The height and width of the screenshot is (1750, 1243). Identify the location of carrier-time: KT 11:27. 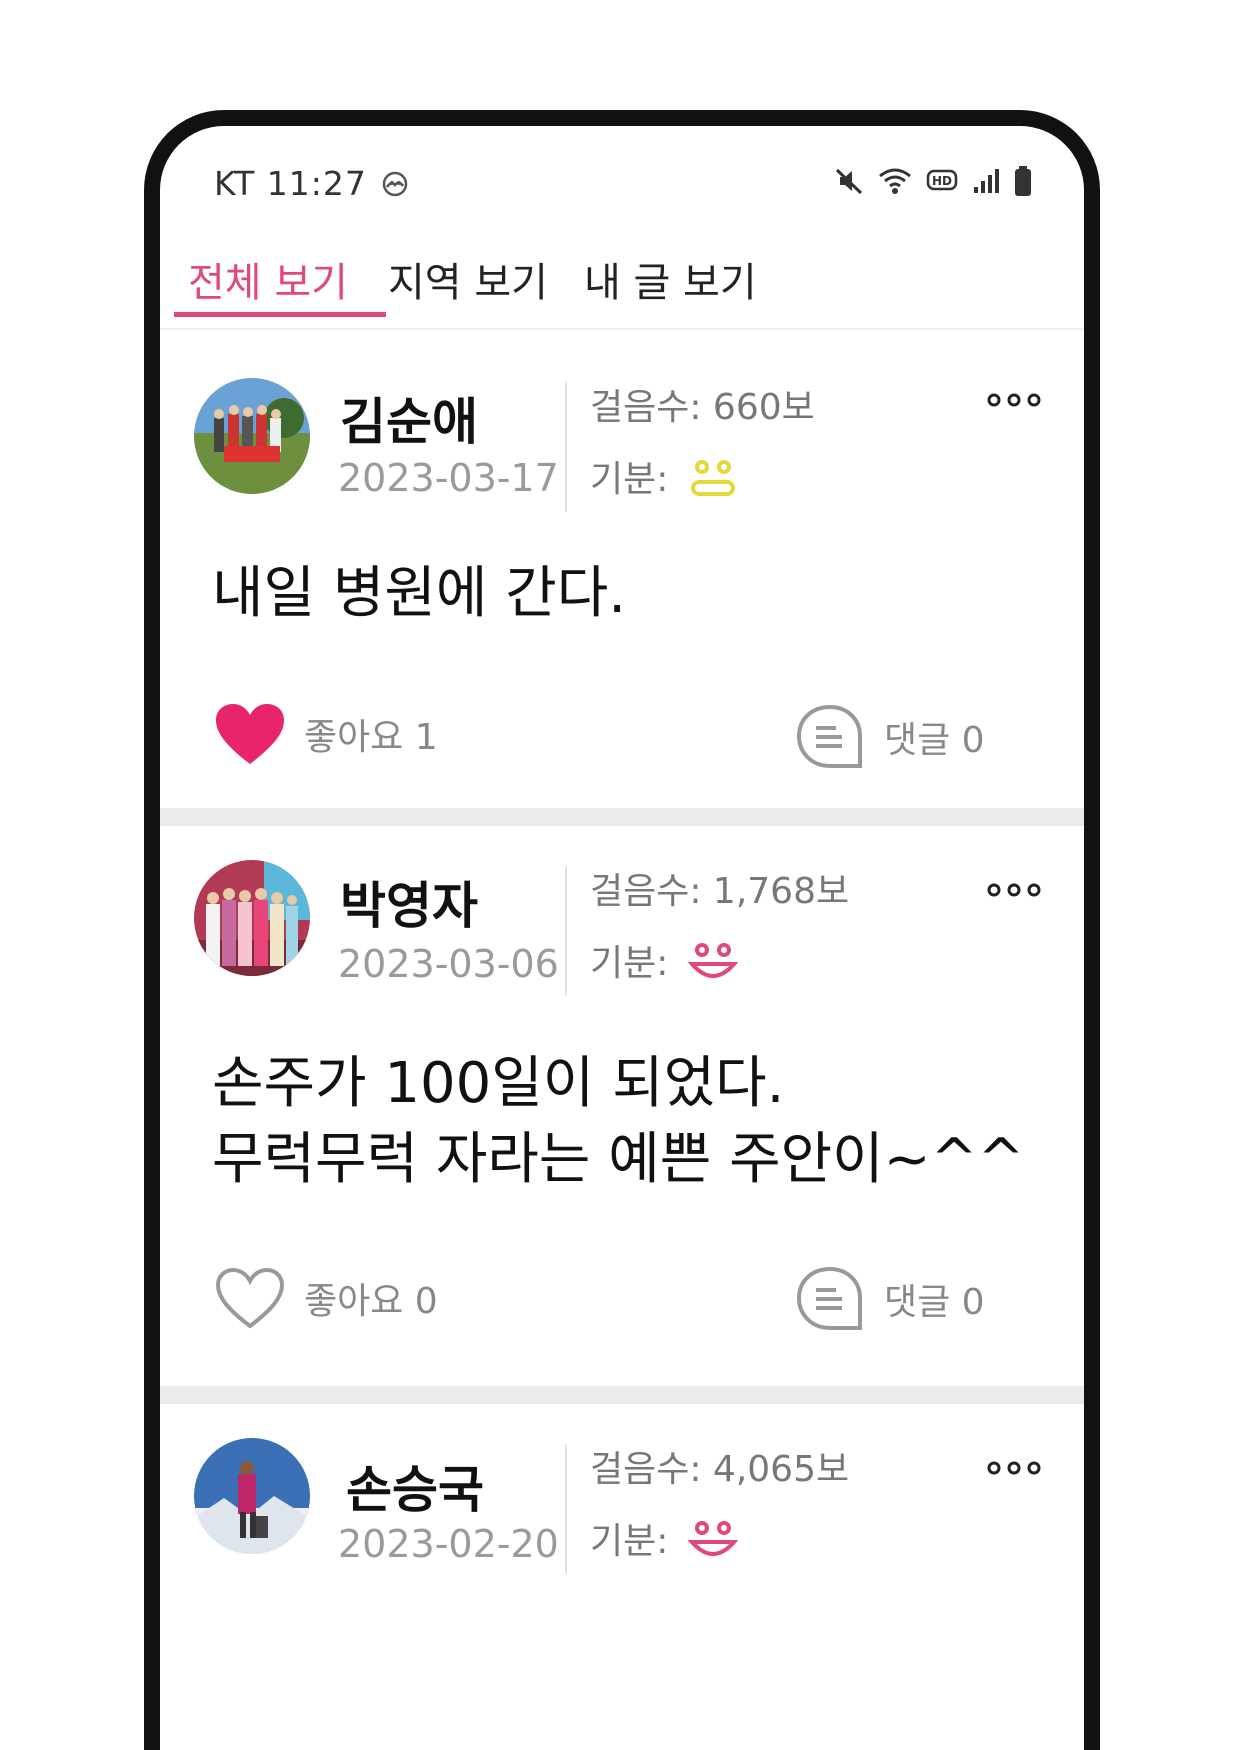
(290, 183).